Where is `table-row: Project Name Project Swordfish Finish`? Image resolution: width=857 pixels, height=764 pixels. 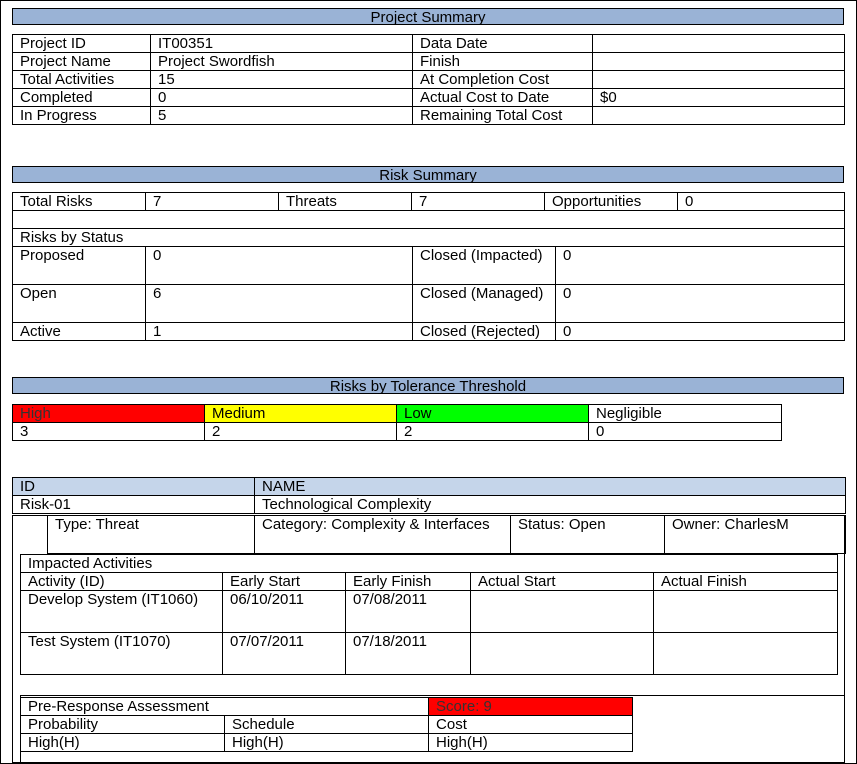 table-row: Project Name Project Swordfish Finish is located at coordinates (428, 61).